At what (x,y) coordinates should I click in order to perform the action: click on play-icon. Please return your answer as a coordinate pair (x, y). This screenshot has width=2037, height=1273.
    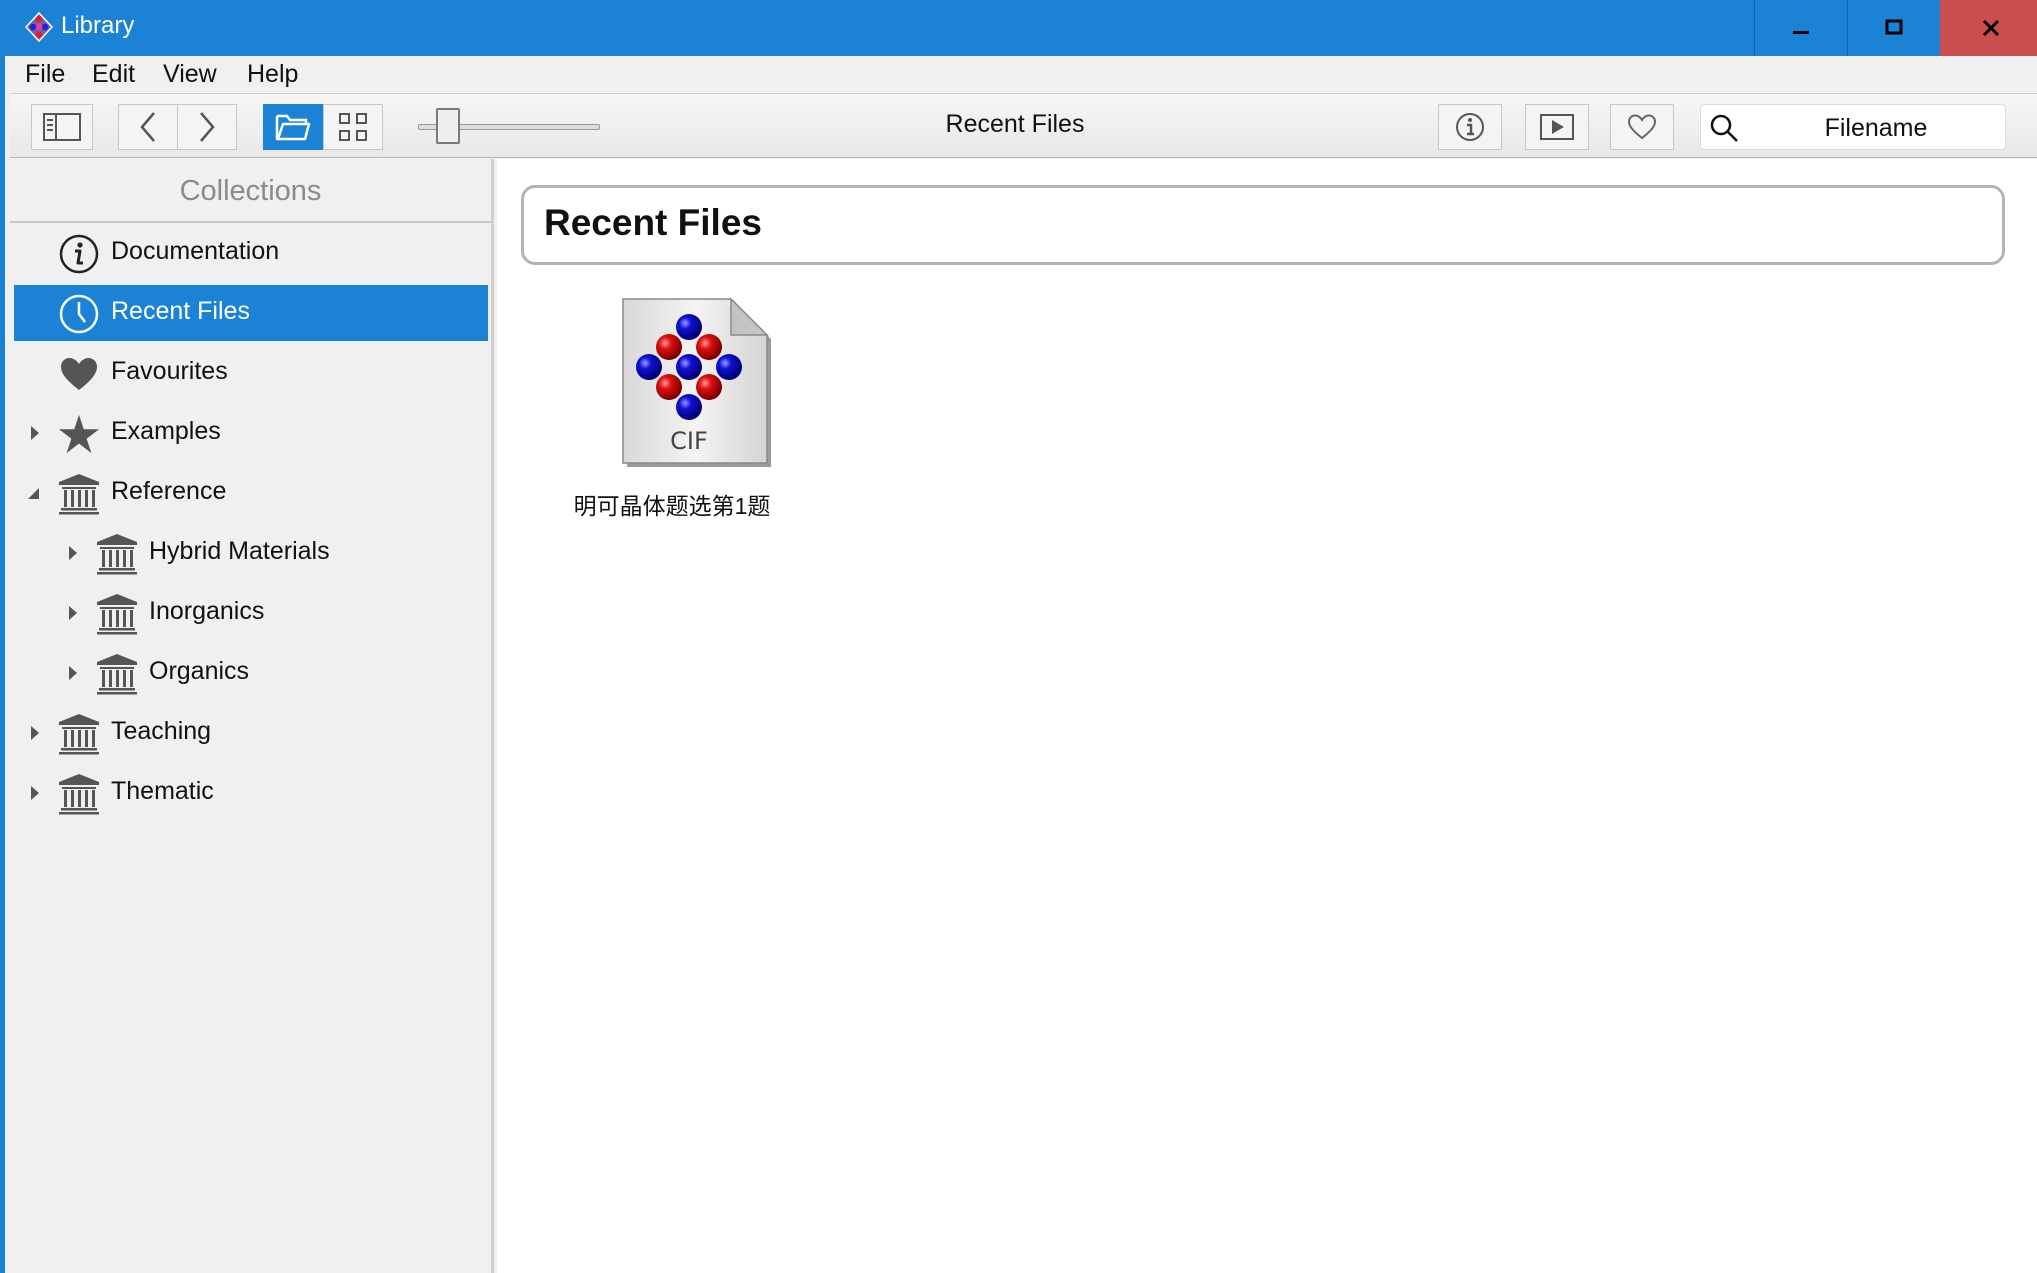
    Looking at the image, I should click on (1557, 127).